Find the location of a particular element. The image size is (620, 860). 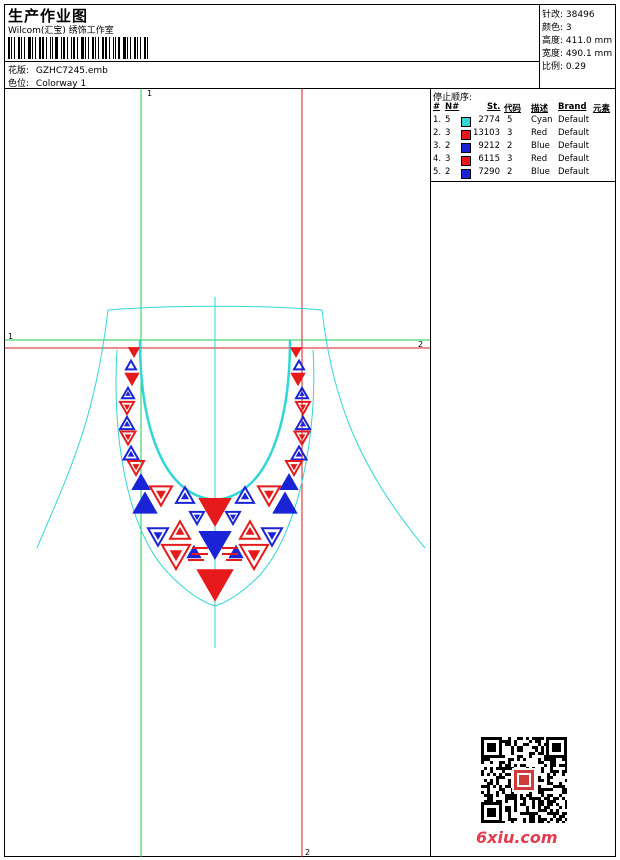

pattern-info: 花版: GZHC7245.emb is located at coordinates (58, 69).